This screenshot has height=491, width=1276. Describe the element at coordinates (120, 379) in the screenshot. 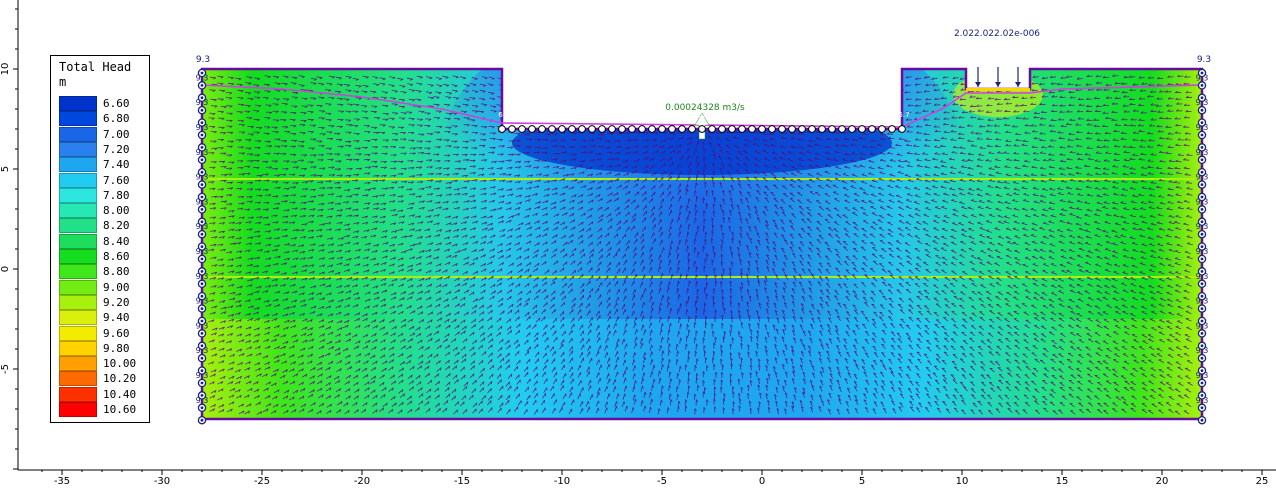

I see `legend-label: 10.20` at that location.